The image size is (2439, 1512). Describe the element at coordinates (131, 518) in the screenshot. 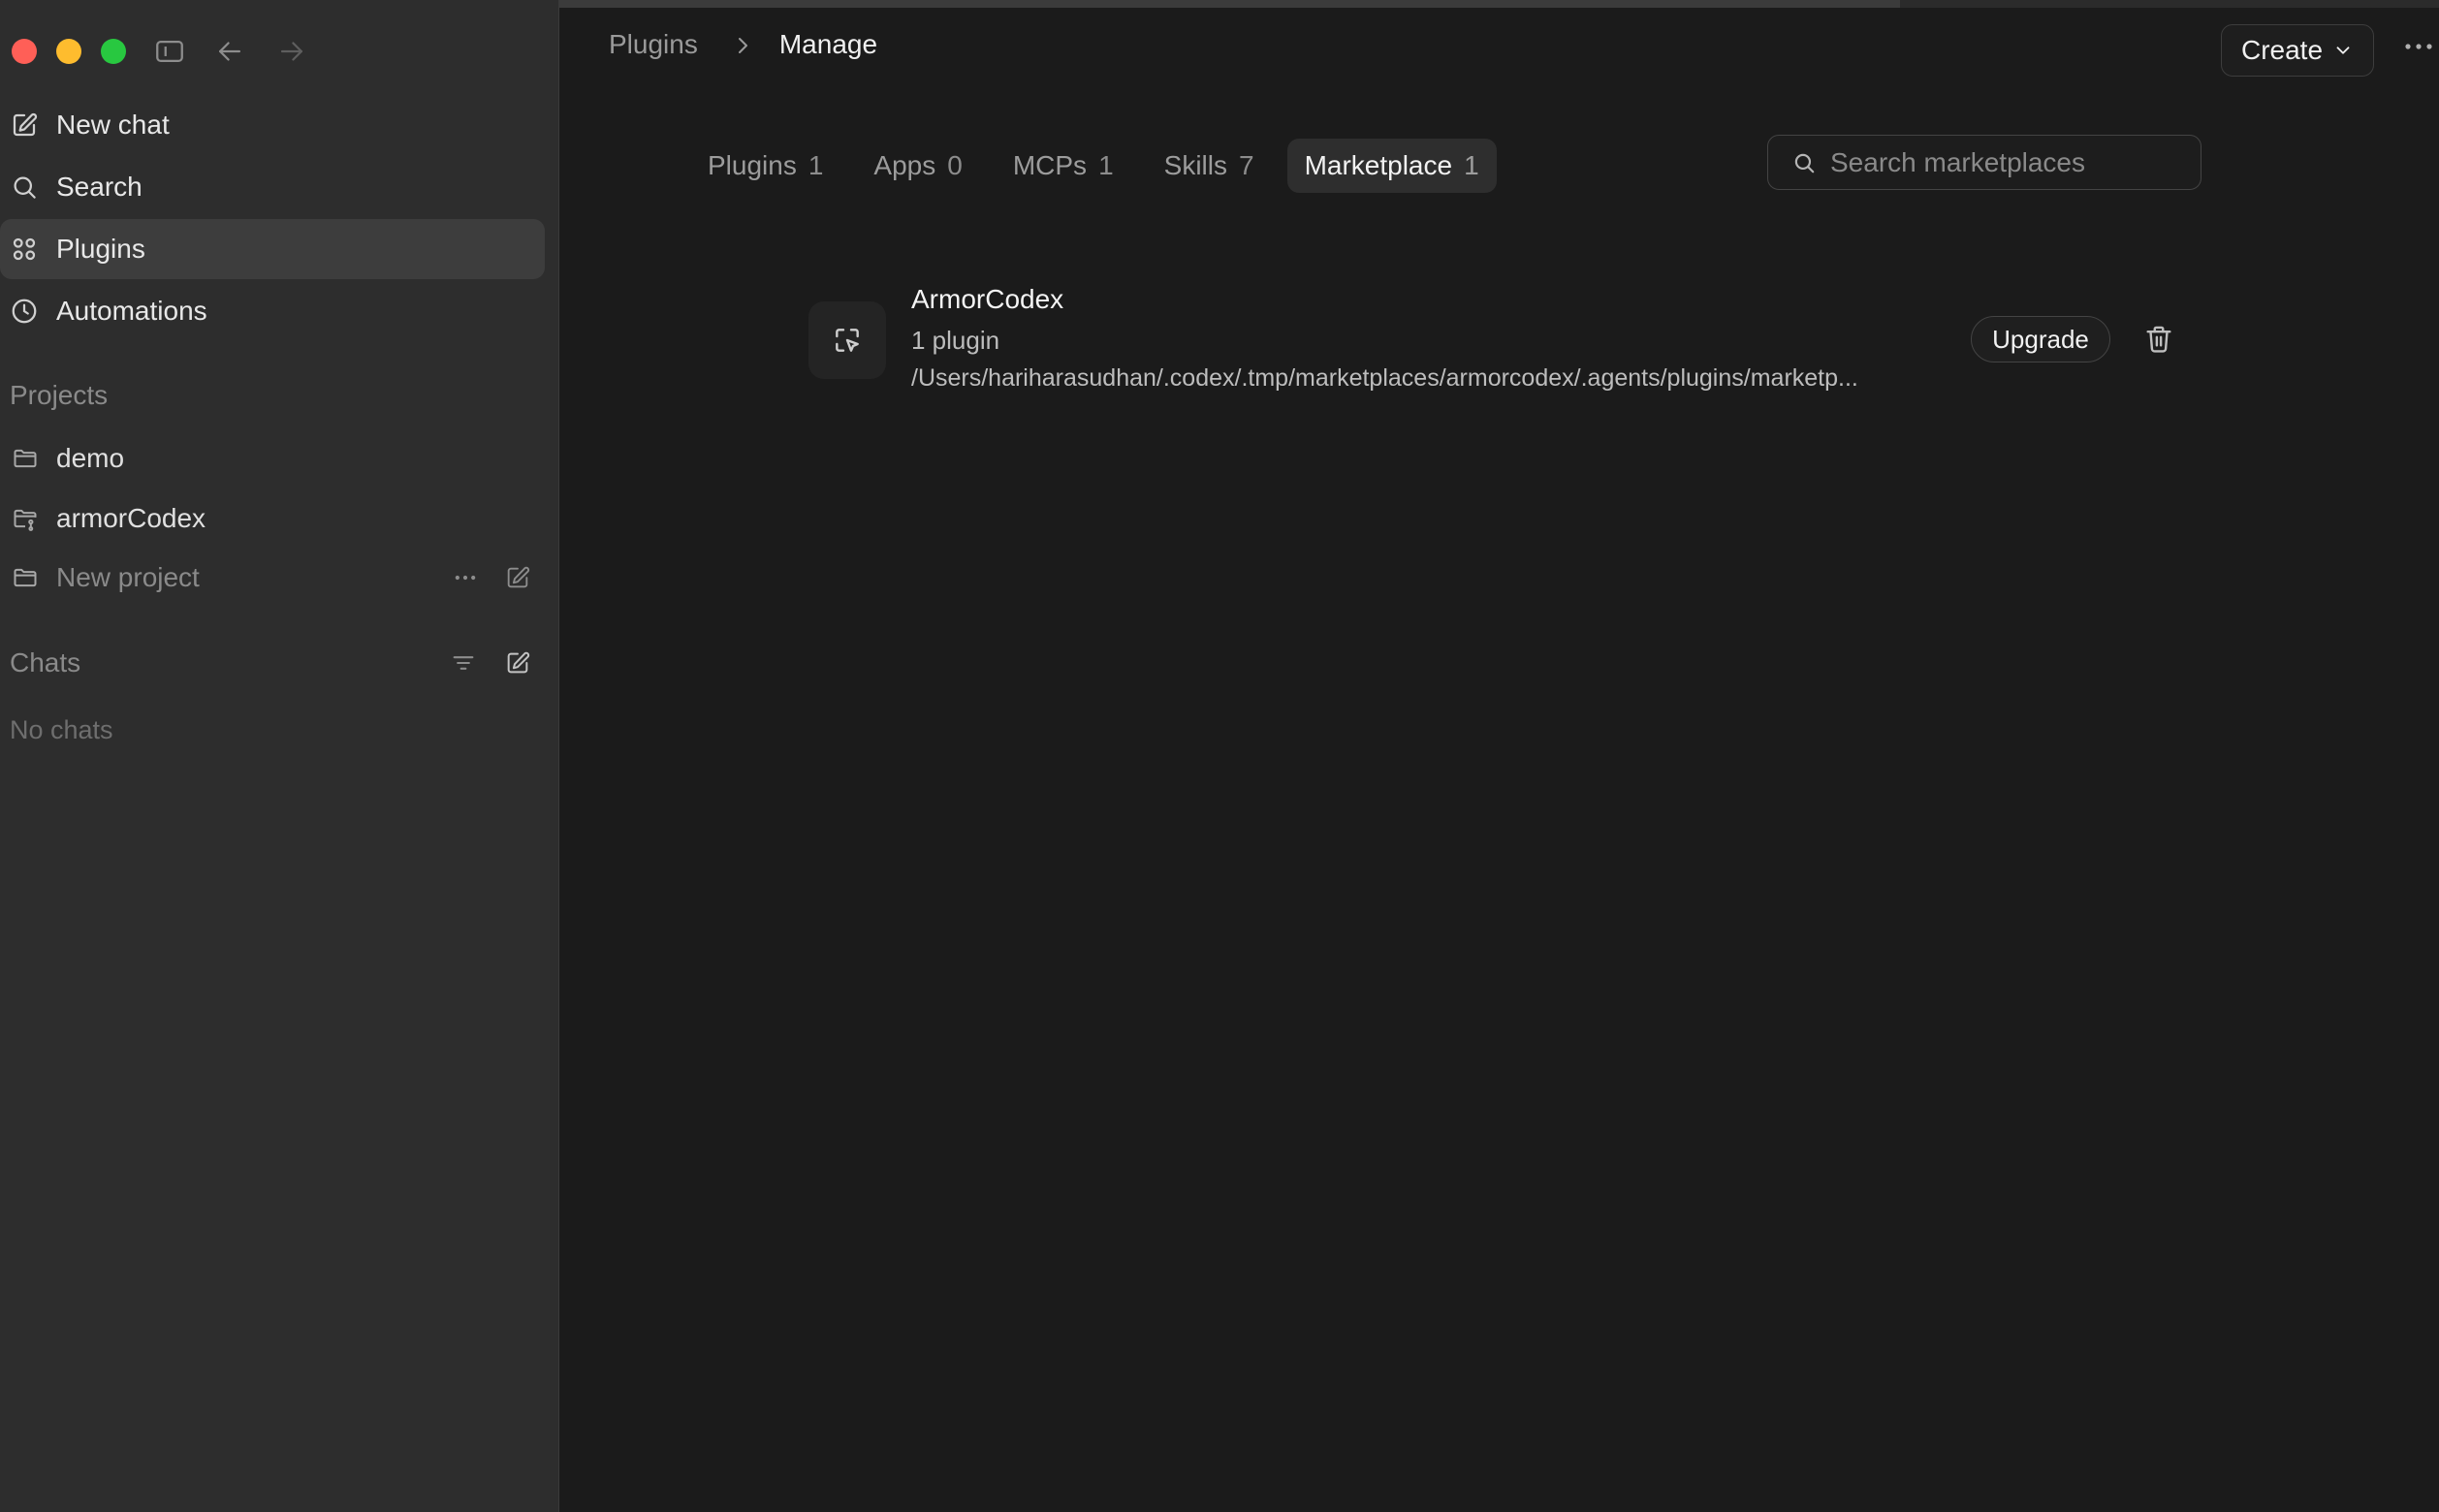

I see `project-label: armorCodex` at that location.